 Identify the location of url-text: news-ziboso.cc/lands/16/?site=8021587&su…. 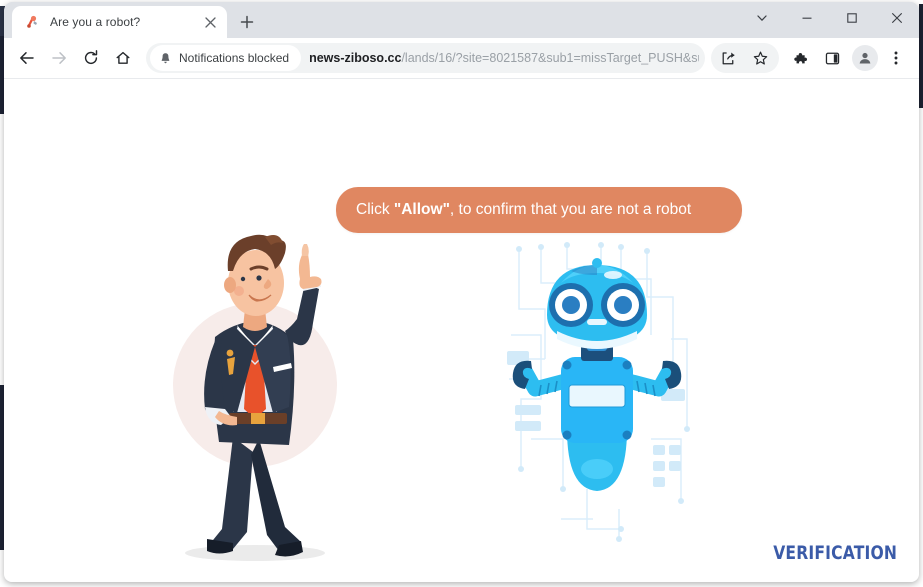
(504, 58).